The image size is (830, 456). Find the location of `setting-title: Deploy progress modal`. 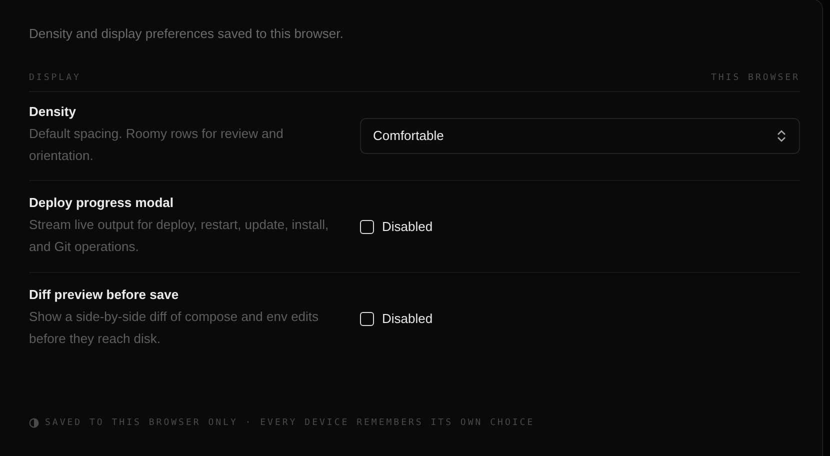

setting-title: Deploy progress modal is located at coordinates (101, 202).